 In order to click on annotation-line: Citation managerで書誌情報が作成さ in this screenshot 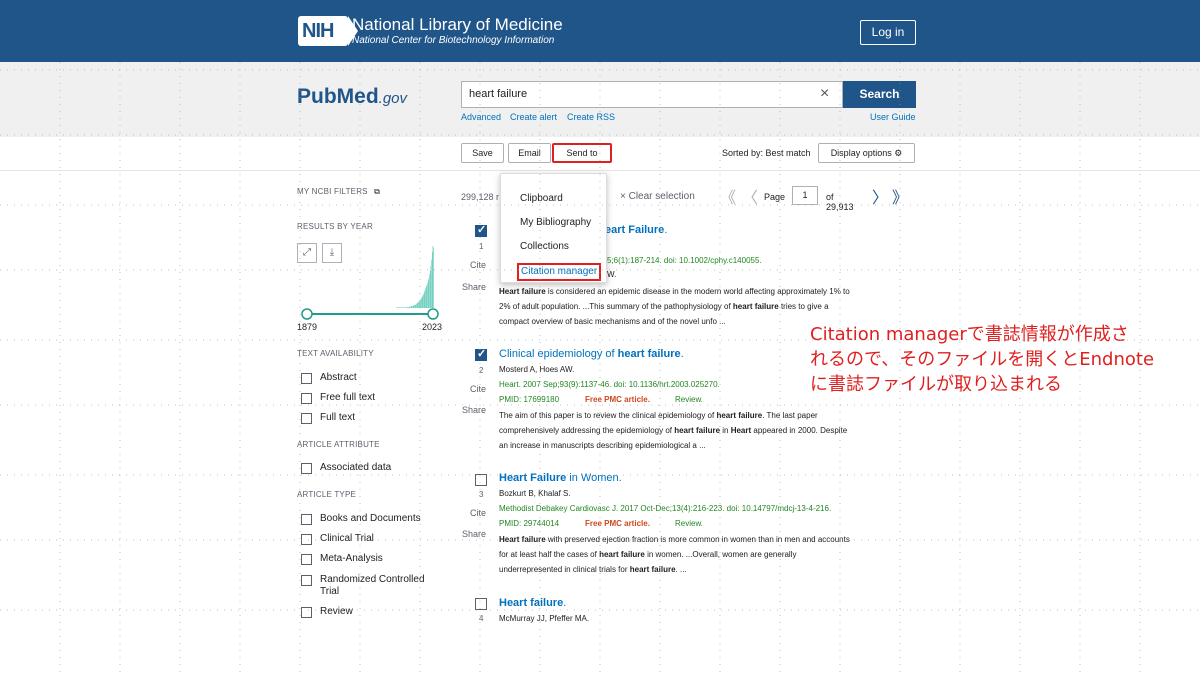, I will do `click(969, 334)`.